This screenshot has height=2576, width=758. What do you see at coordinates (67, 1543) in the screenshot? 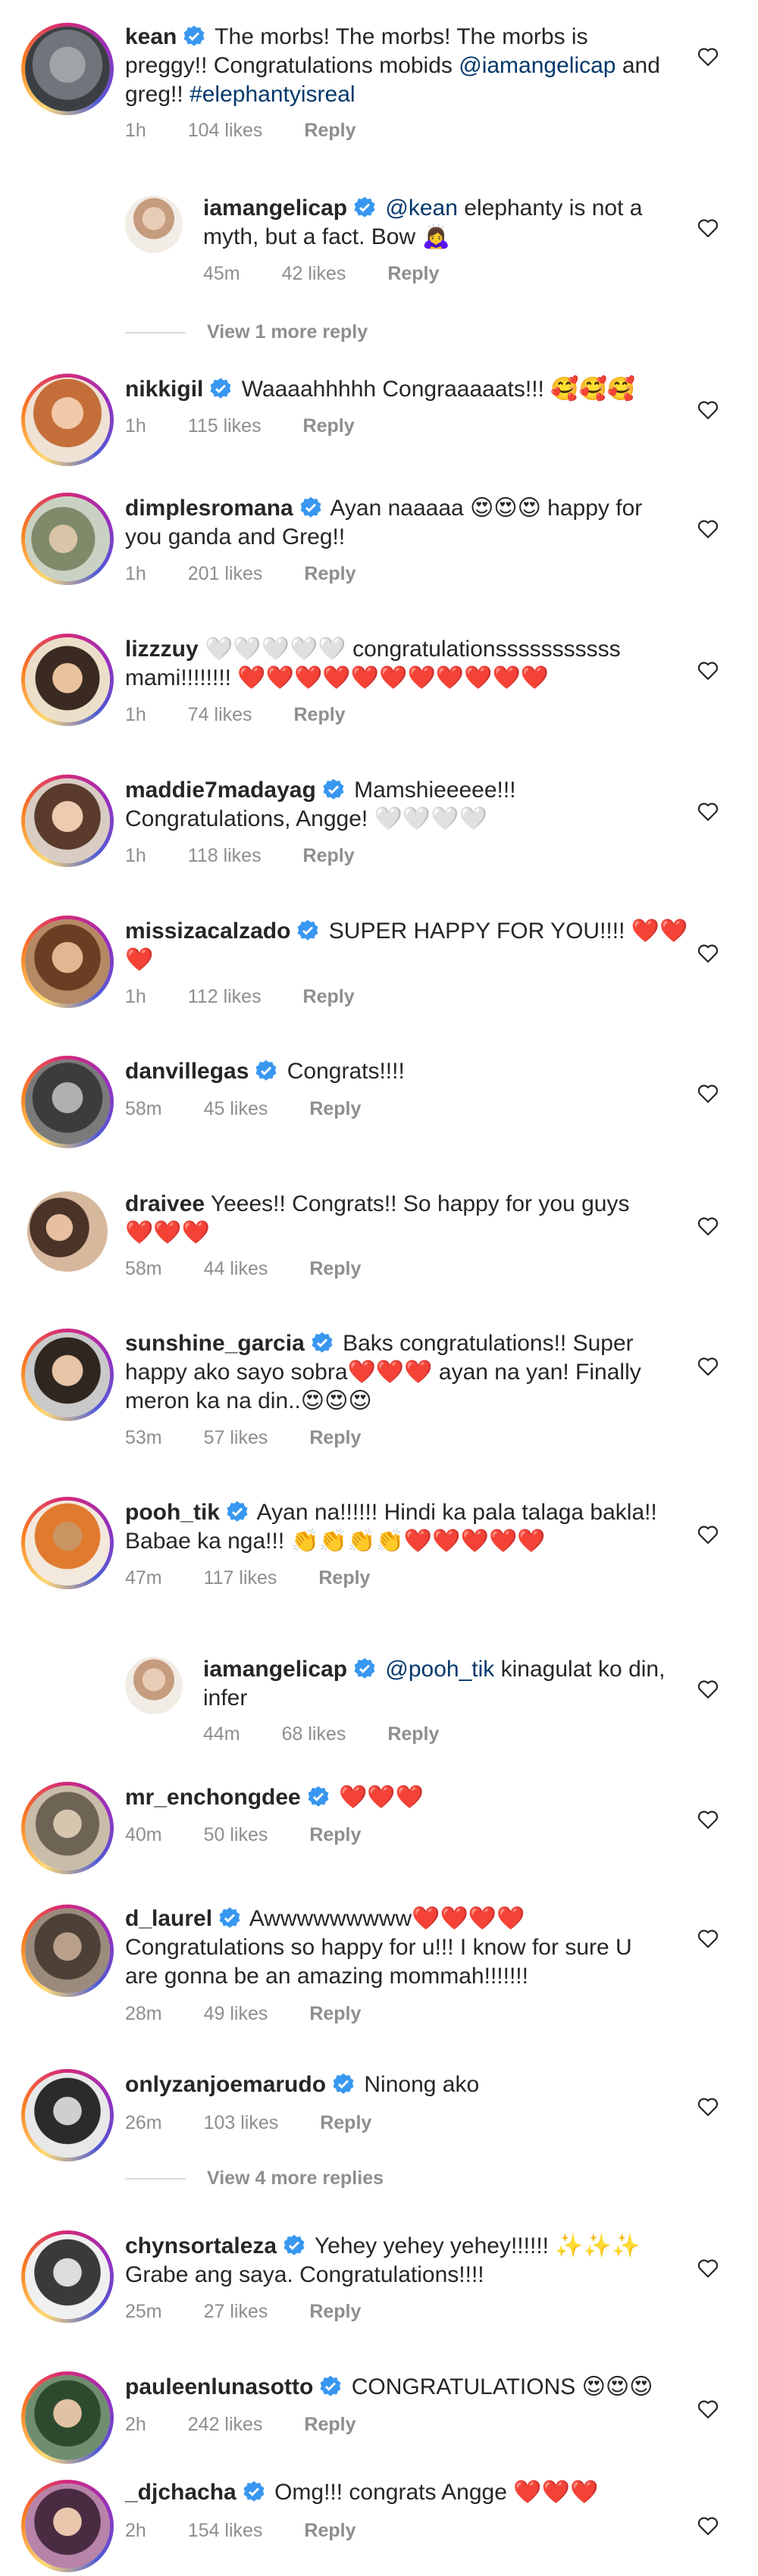
I see `avatar-pooh-tik` at bounding box center [67, 1543].